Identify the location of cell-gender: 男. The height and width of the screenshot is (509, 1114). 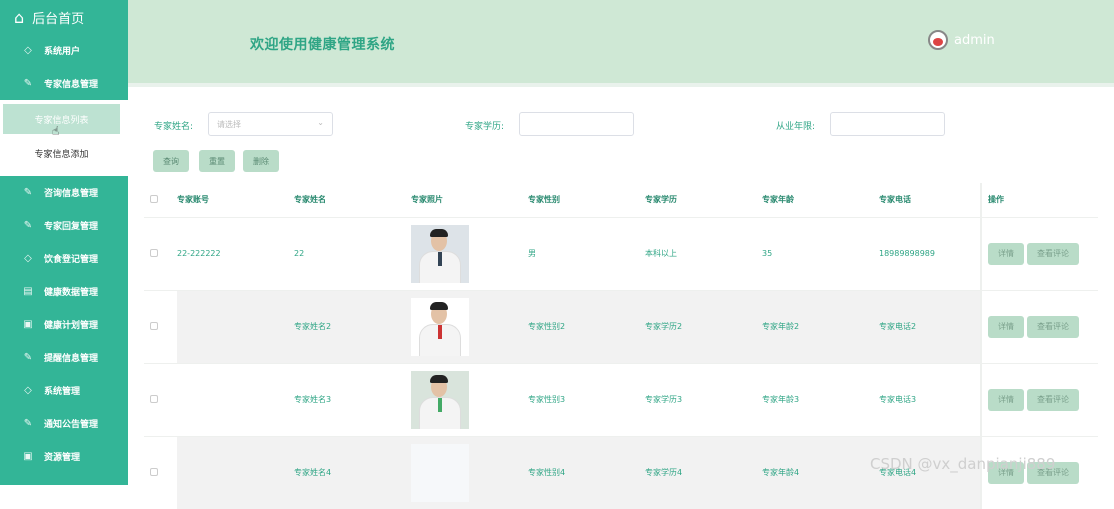
(532, 253).